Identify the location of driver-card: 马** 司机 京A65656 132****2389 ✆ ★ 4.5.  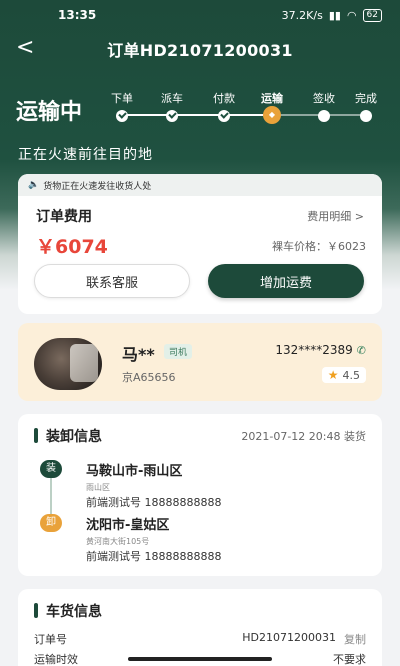
(200, 362).